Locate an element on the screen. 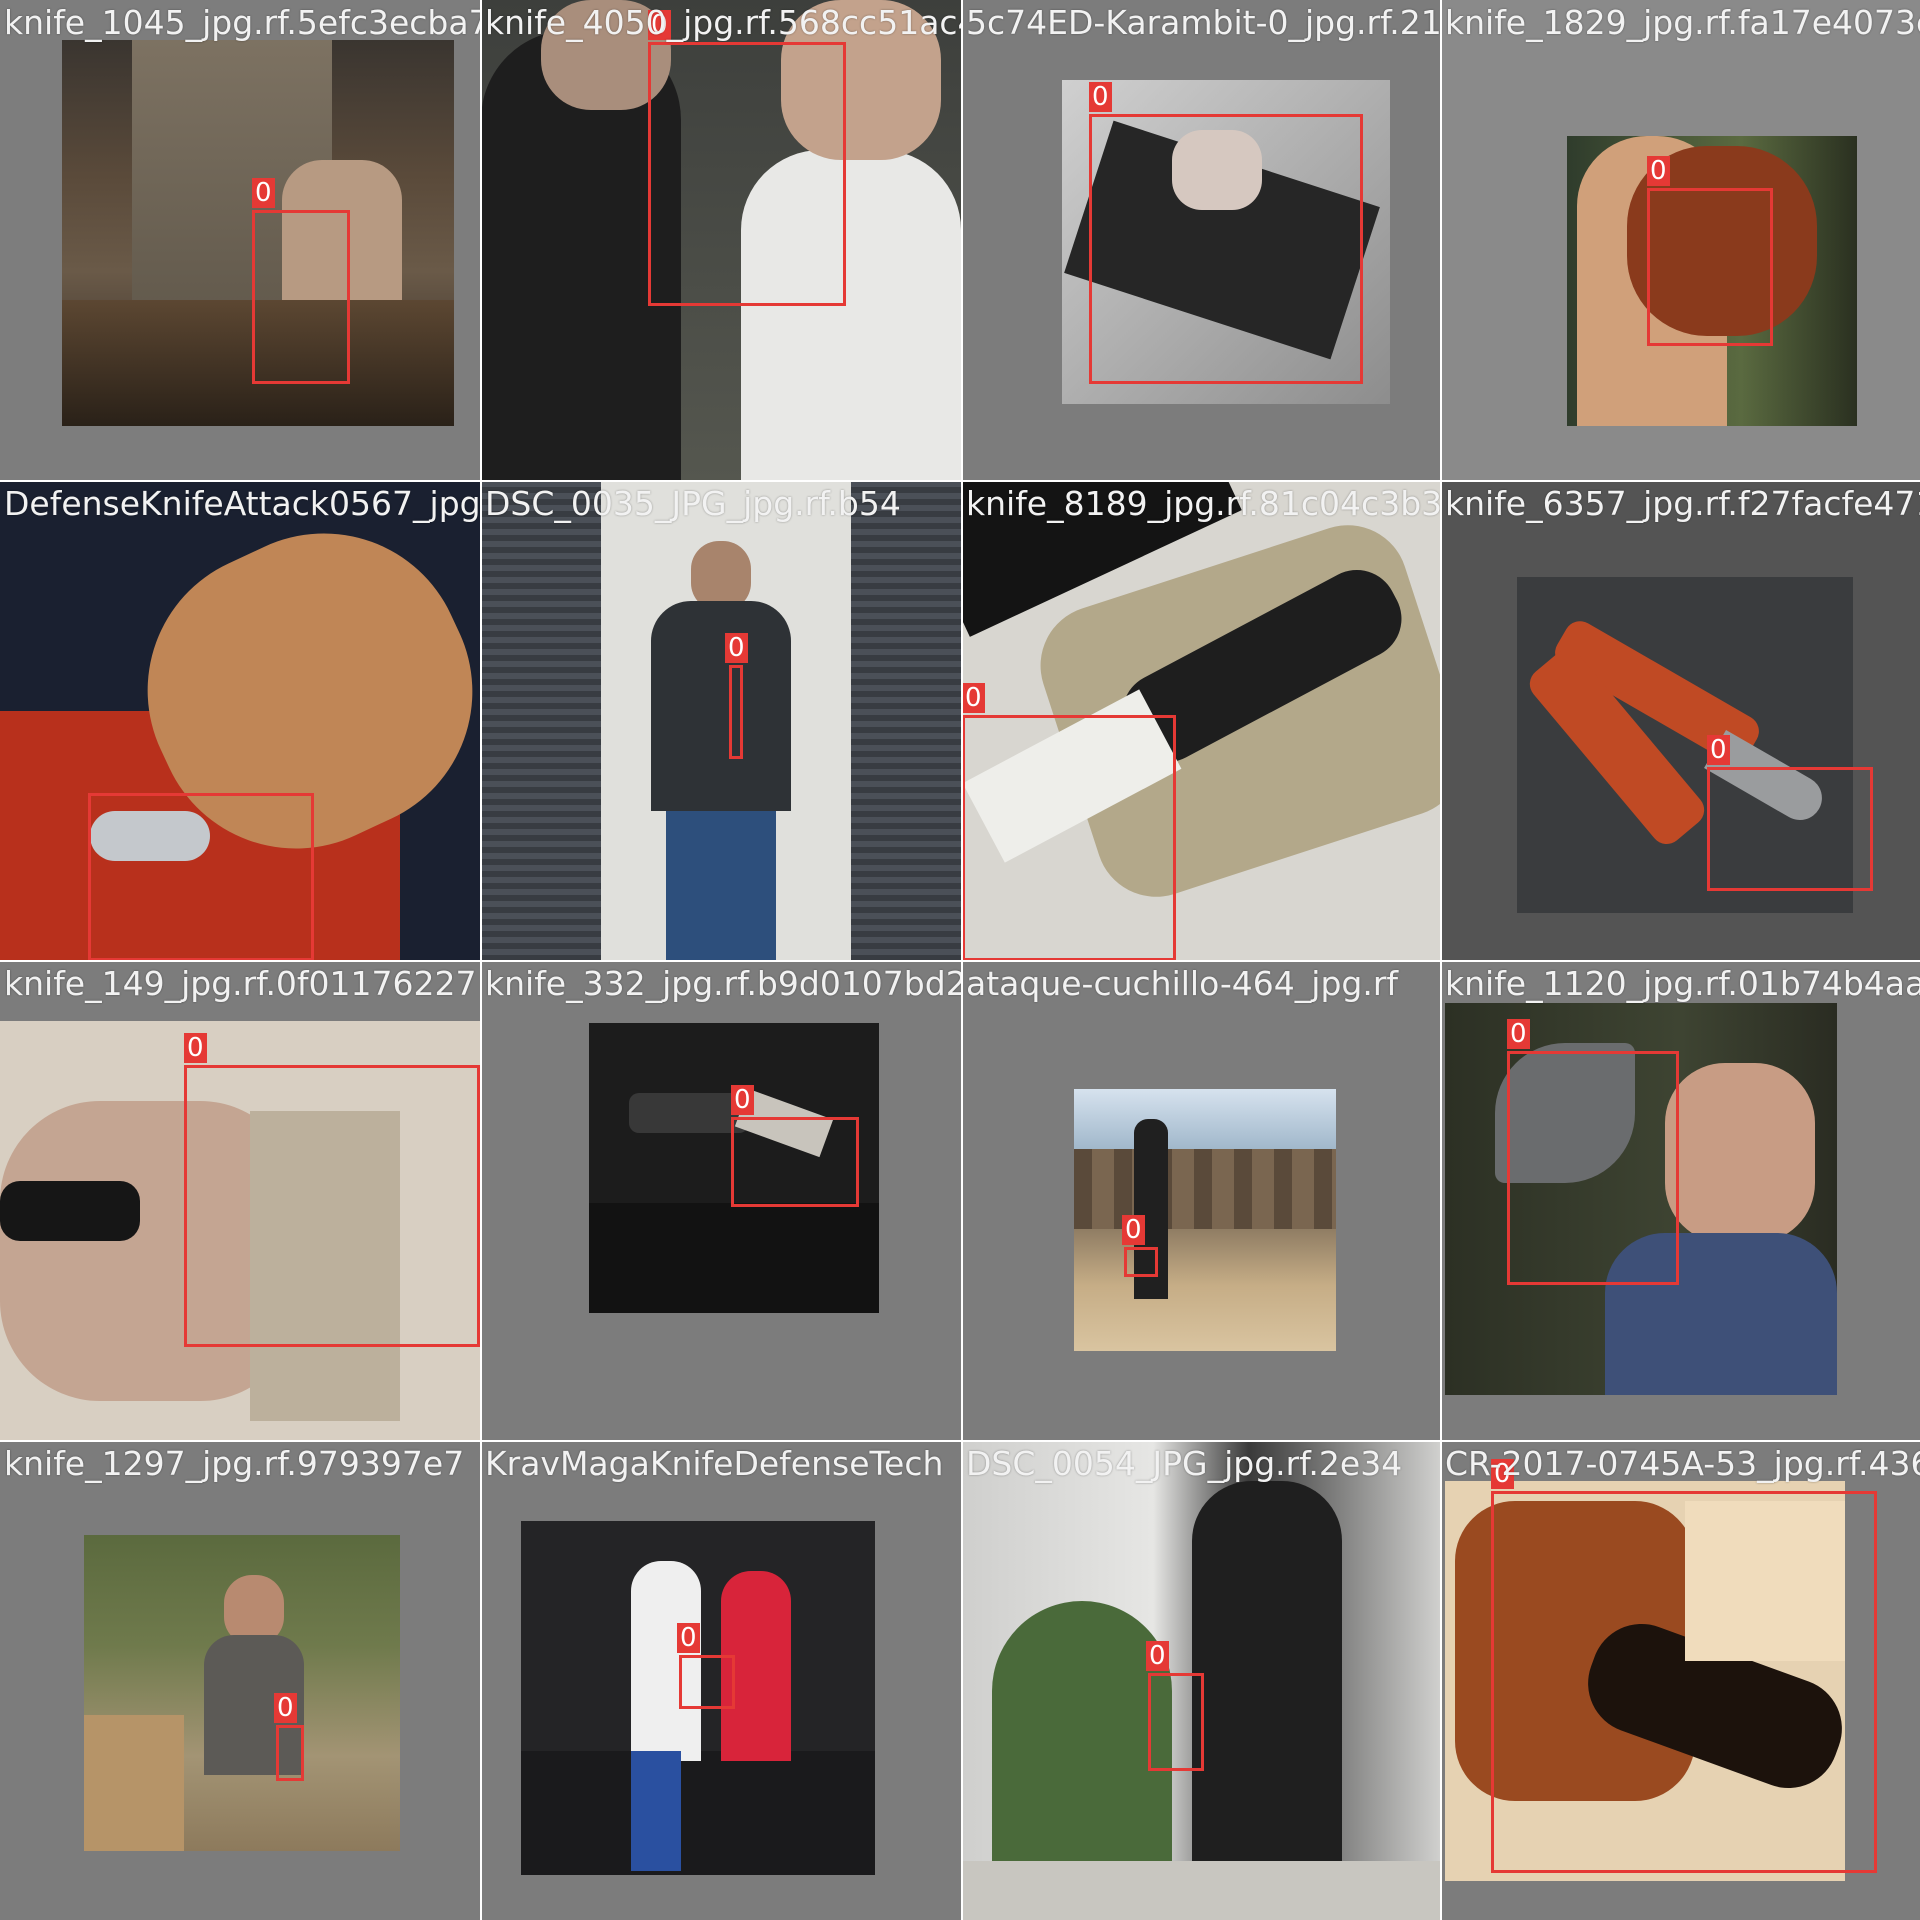 The image size is (1920, 1920). tile-8: 0 knife_6357_jpg.rf.f27facfe471 is located at coordinates (1680, 720).